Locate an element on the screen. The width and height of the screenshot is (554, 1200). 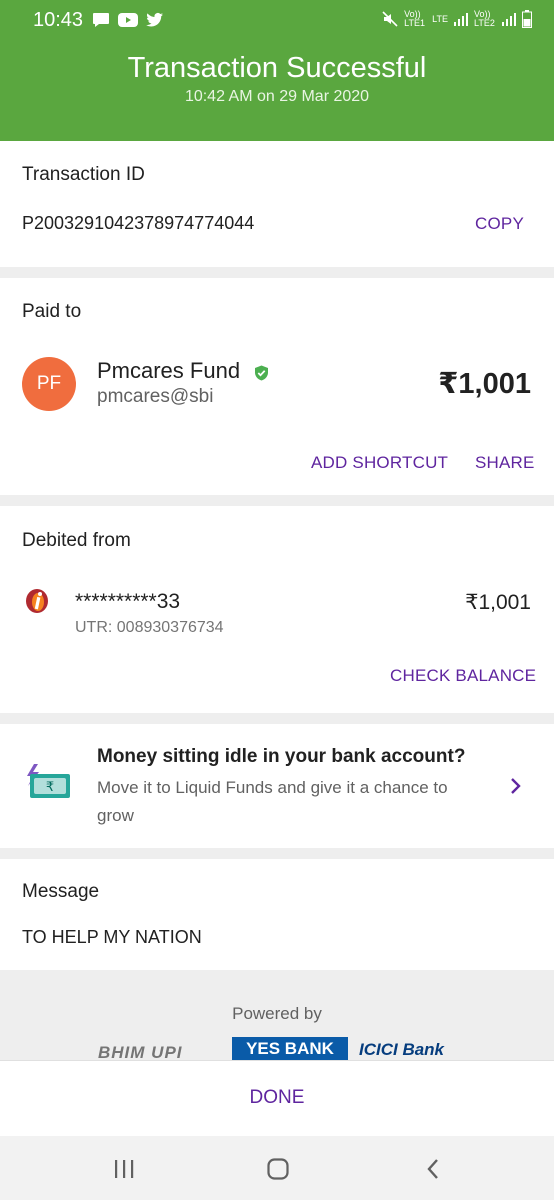
page-title: Transaction Successful is located at coordinates (277, 68).